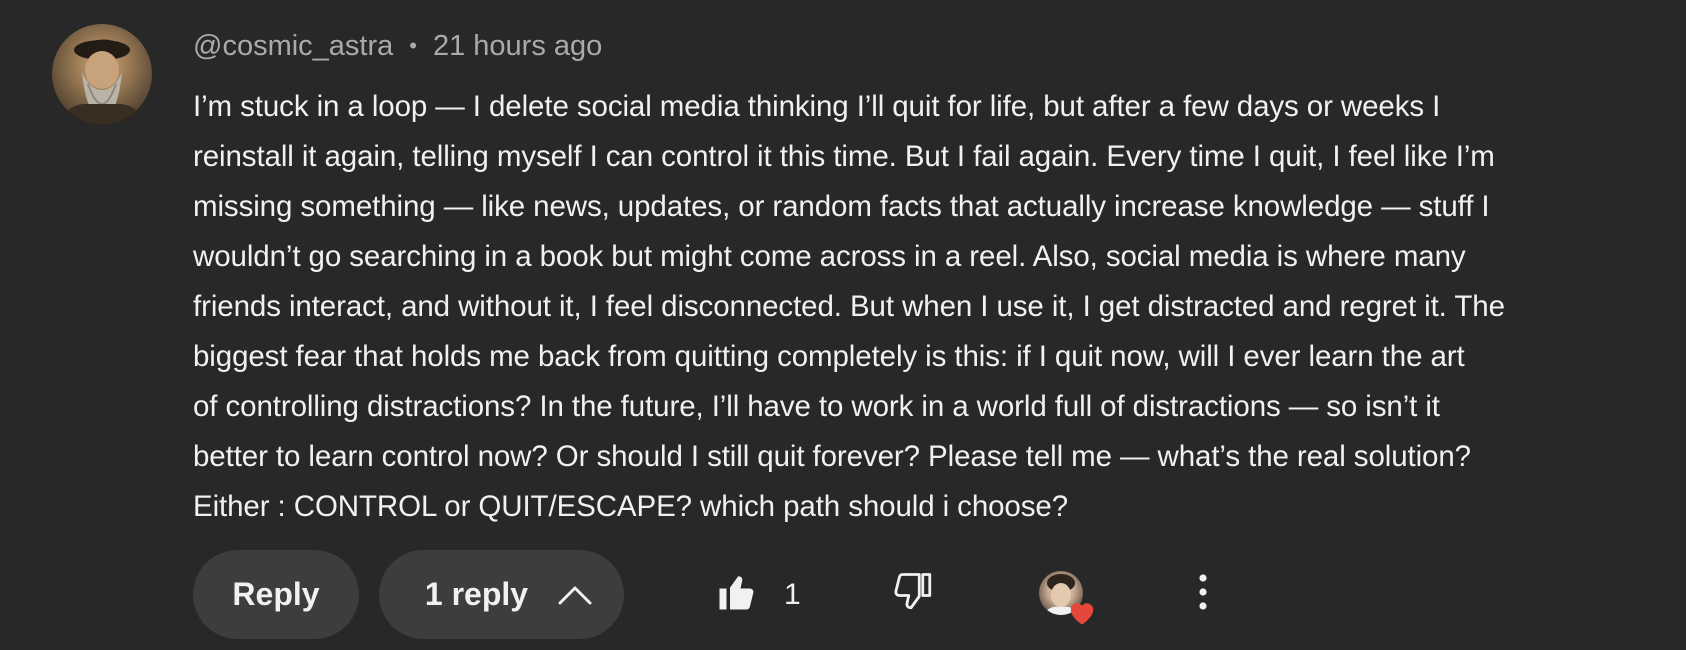  Describe the element at coordinates (701, 594) in the screenshot. I see `comment-actions: Reply 1 reply 1` at that location.